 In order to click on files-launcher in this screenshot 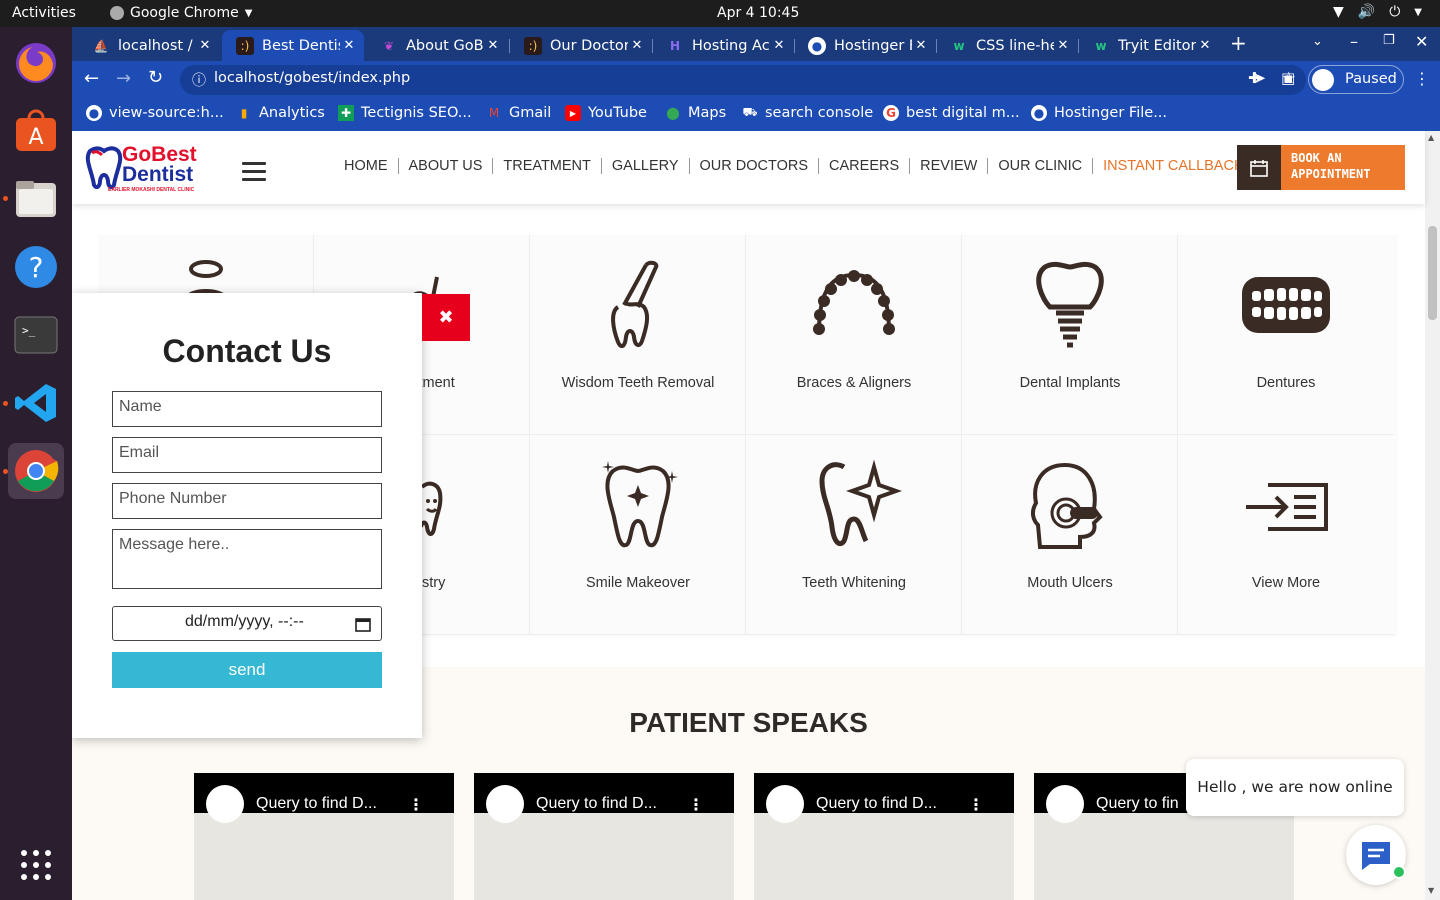, I will do `click(36, 199)`.